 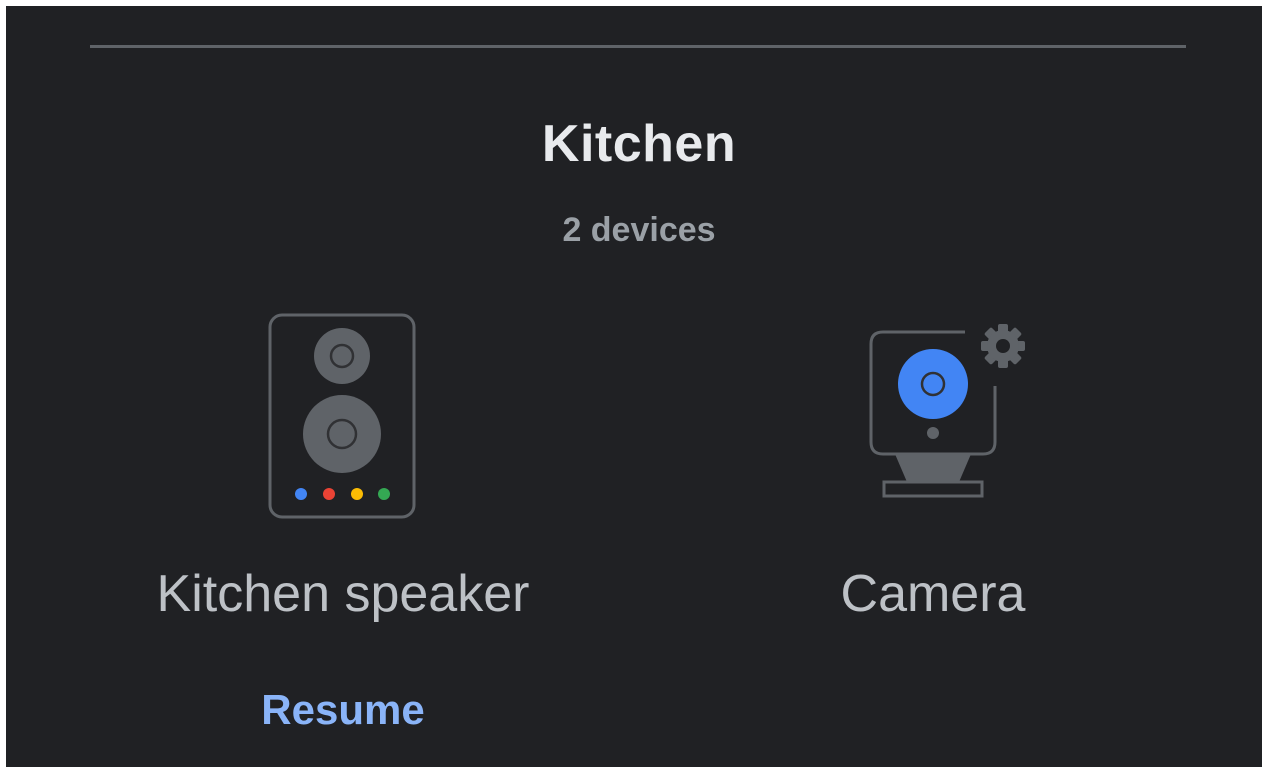 I want to click on indicator-dot-green, so click(x=384, y=494).